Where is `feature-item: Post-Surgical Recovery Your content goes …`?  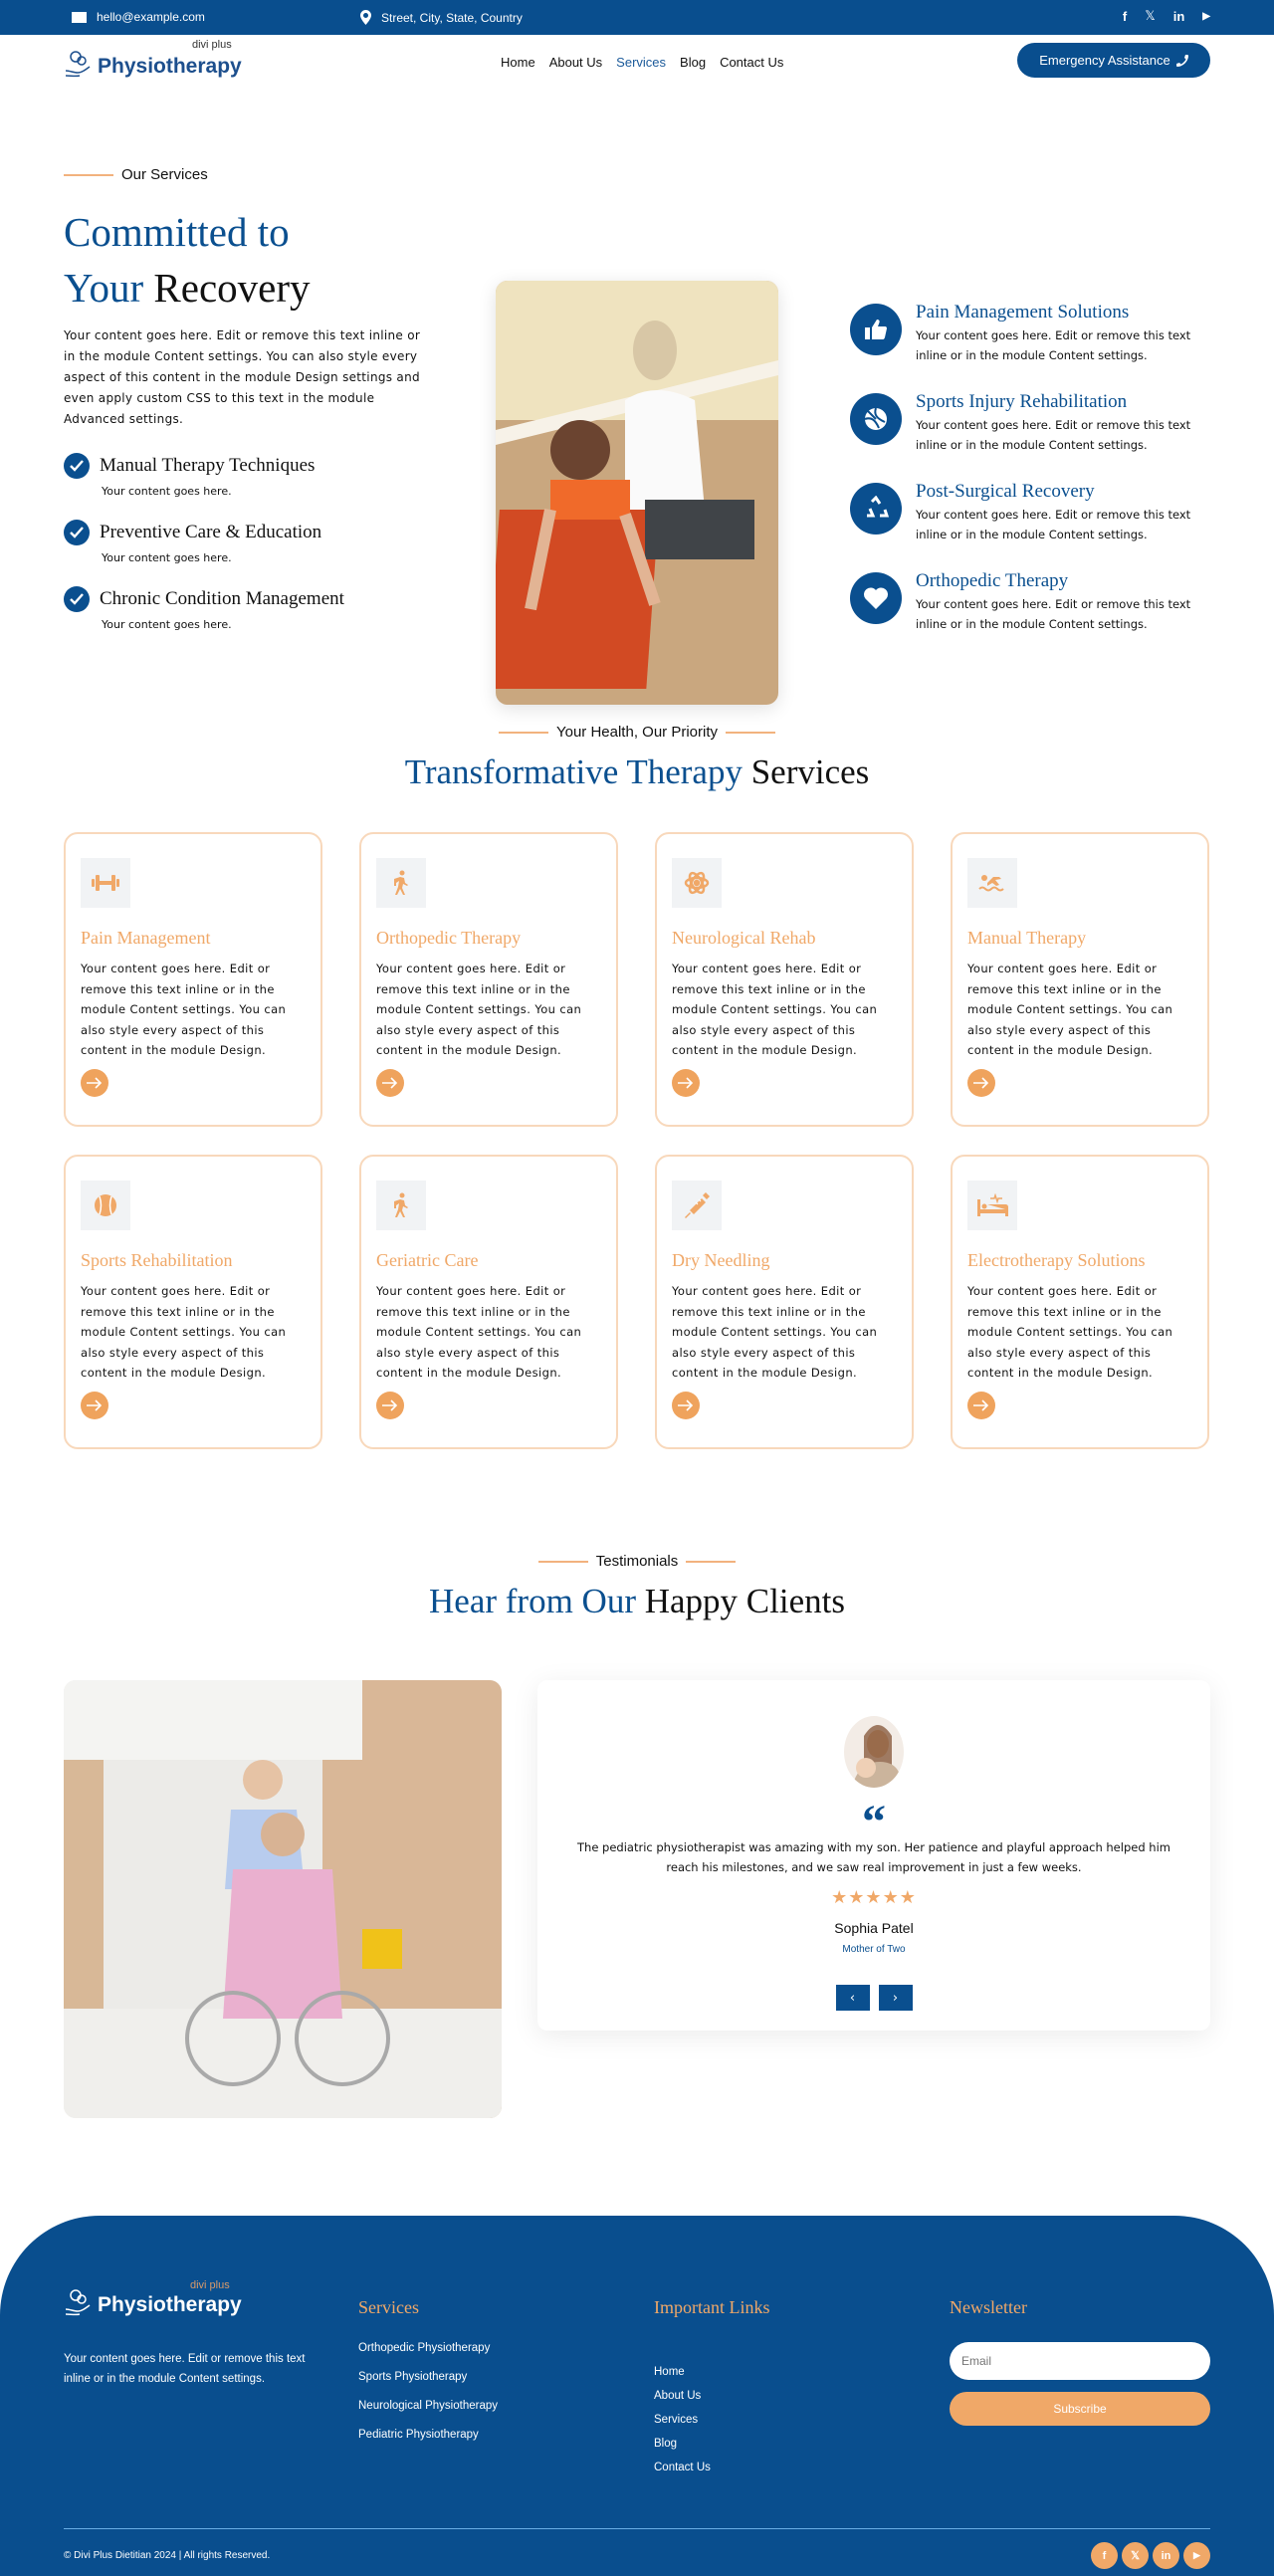
feature-item: Post-Surgical Recovery Your content goes … is located at coordinates (1037, 512).